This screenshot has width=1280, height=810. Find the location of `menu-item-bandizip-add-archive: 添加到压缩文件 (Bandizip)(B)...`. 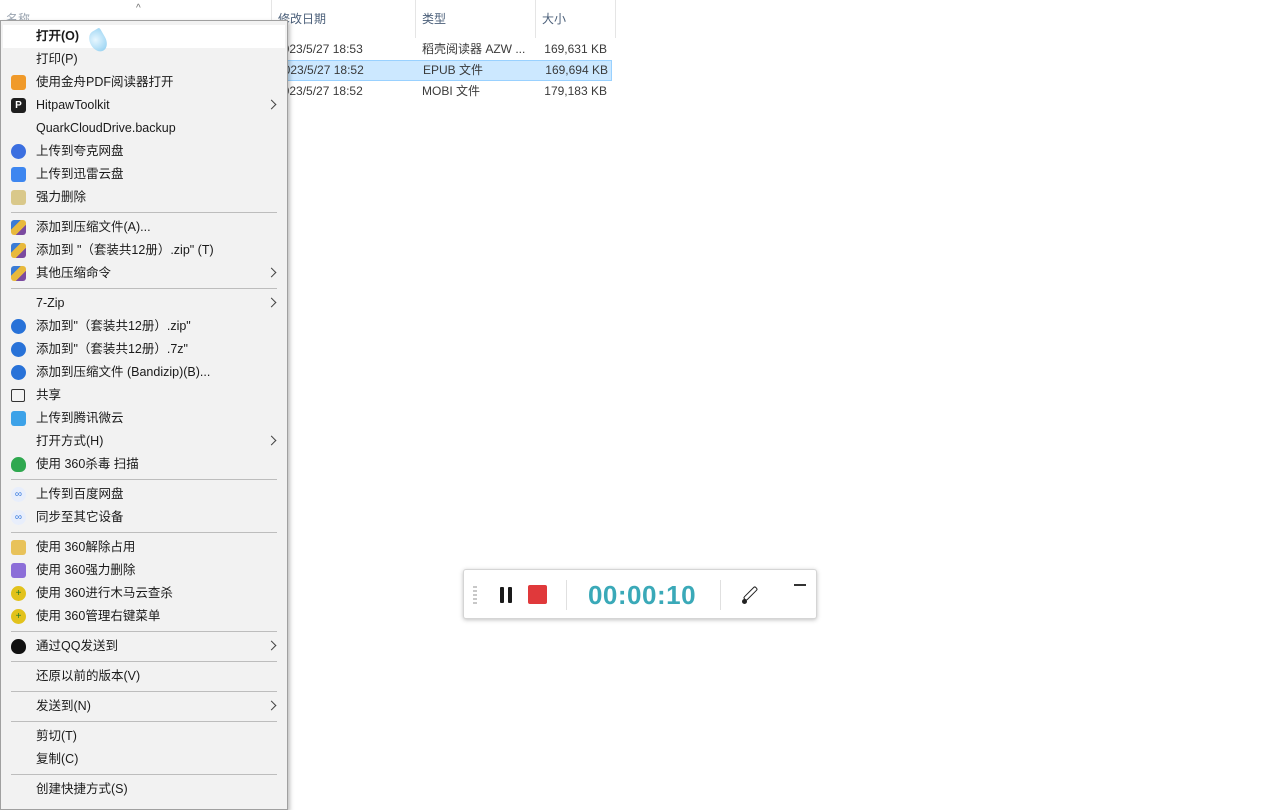

menu-item-bandizip-add-archive: 添加到压缩文件 (Bandizip)(B)... is located at coordinates (144, 372).